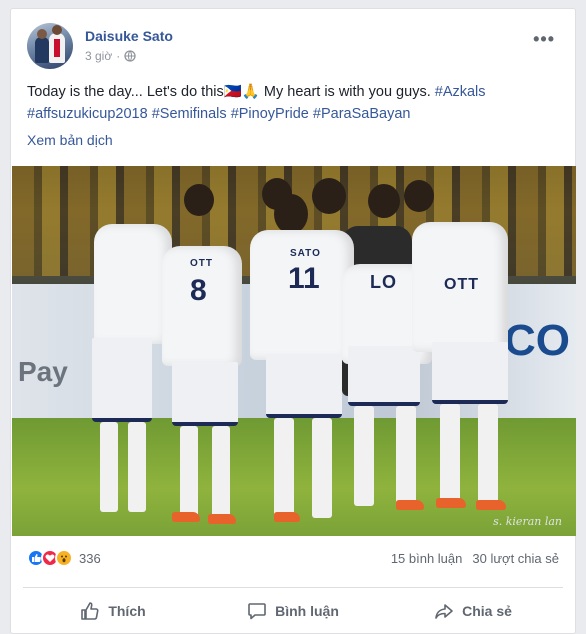  What do you see at coordinates (383, 282) in the screenshot?
I see `jersey-name: LO` at bounding box center [383, 282].